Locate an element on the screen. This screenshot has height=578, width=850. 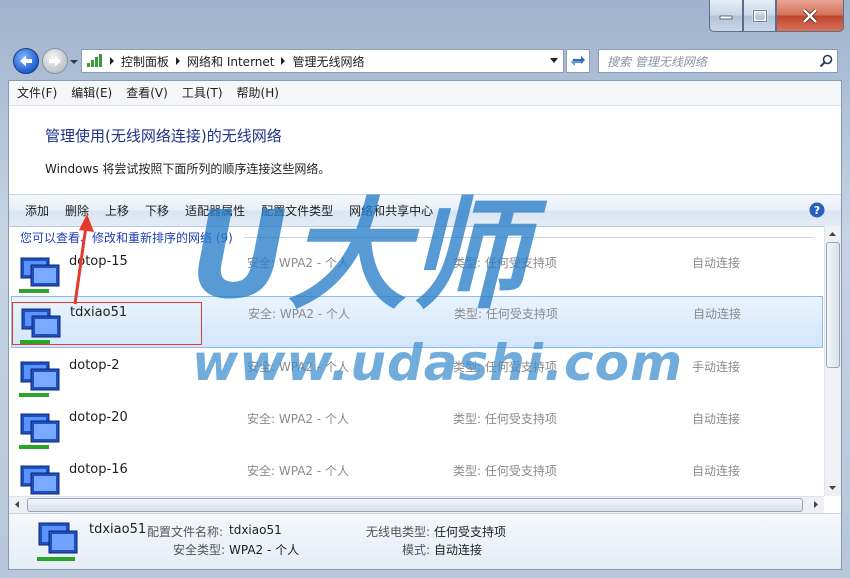
refresh-icon is located at coordinates (578, 61).